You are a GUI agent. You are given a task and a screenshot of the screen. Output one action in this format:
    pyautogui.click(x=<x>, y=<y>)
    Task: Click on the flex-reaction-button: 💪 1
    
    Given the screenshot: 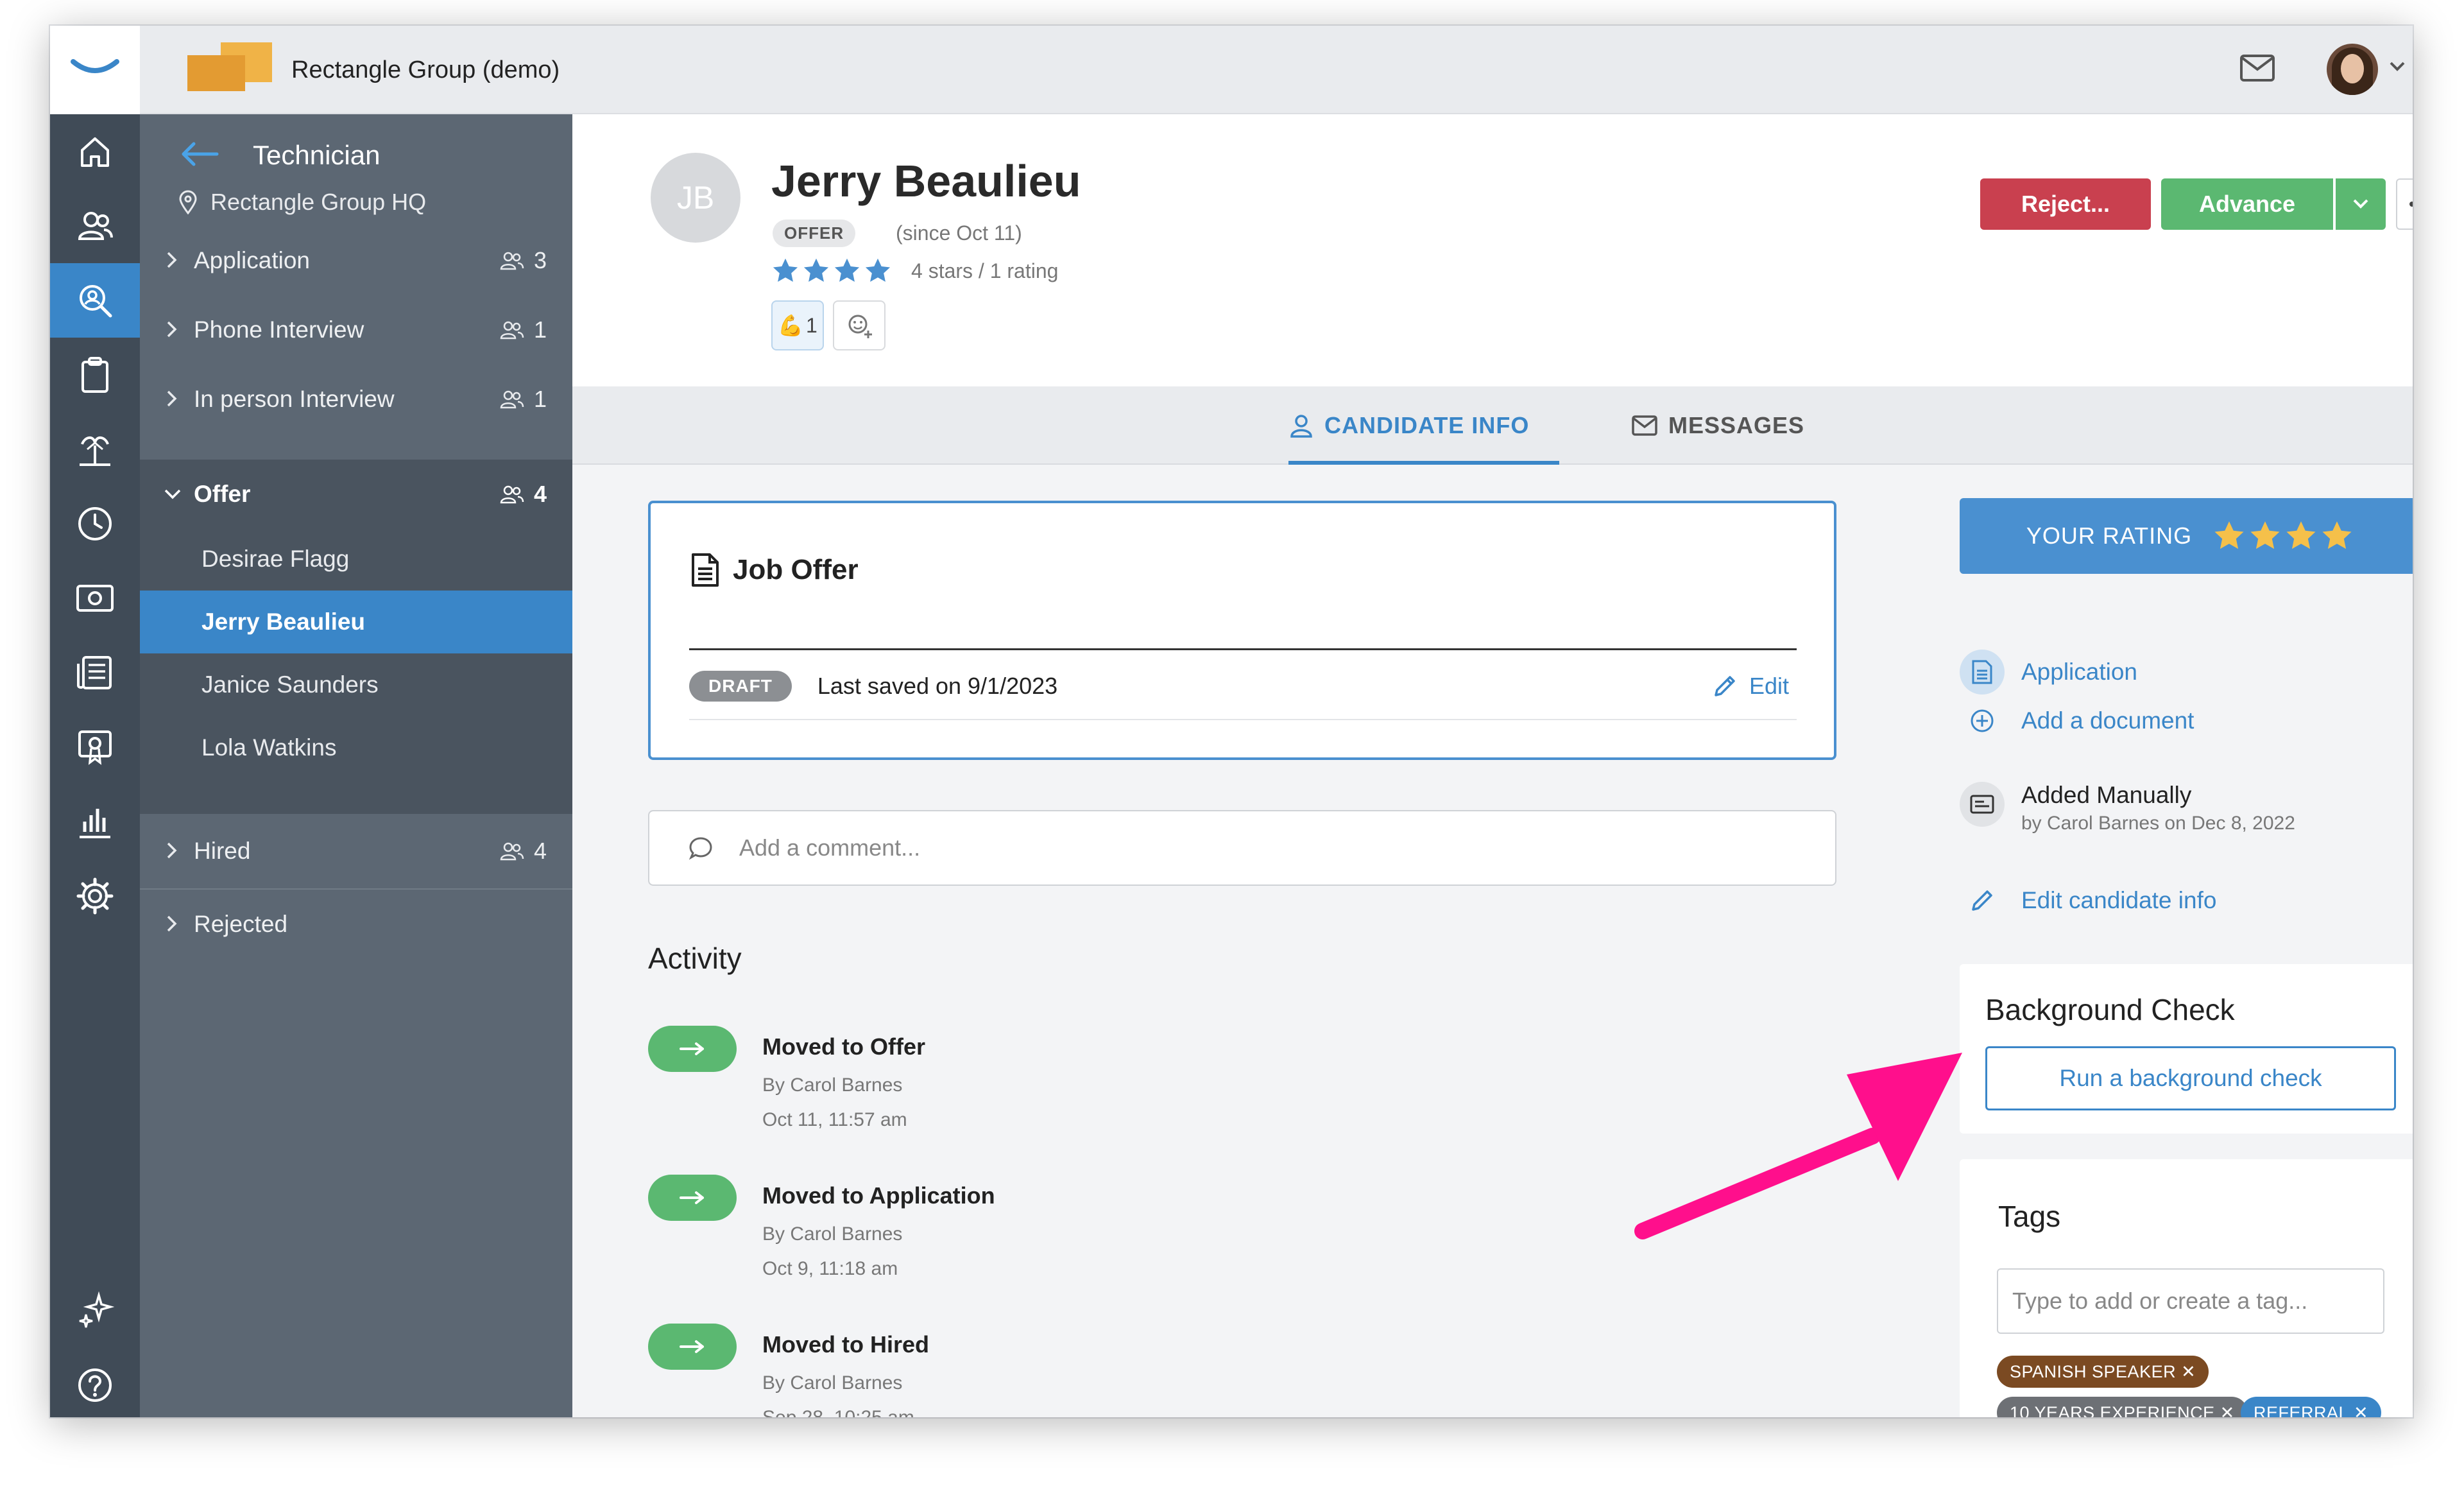 What is the action you would take?
    pyautogui.click(x=798, y=325)
    